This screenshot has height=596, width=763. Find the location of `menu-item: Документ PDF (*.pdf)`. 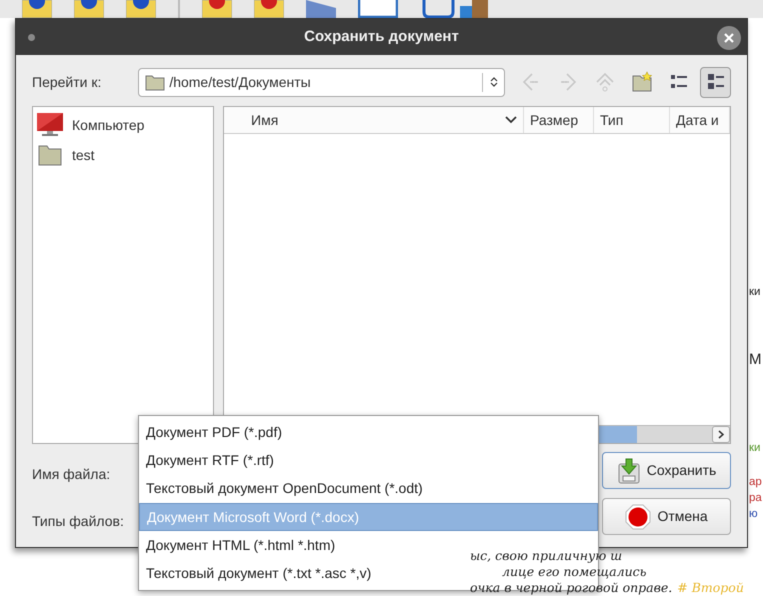

menu-item: Документ PDF (*.pdf) is located at coordinates (212, 432).